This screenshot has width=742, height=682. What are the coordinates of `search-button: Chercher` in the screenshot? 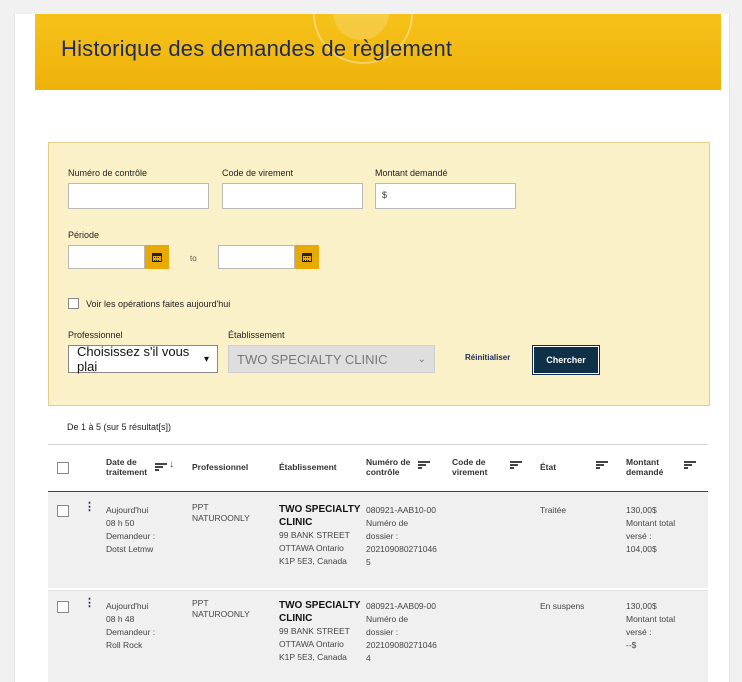 It's located at (566, 360).